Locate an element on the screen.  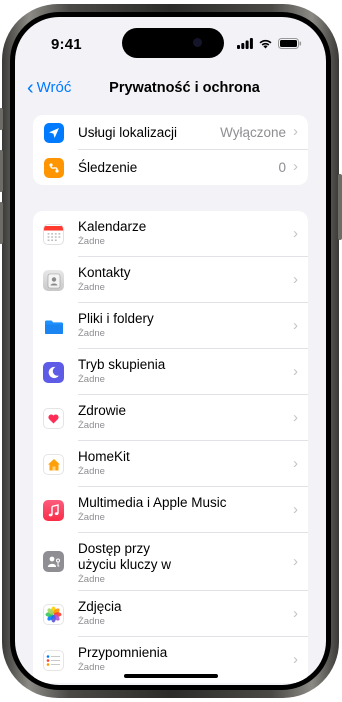
location-services-row: Usługi lokalizacji Wyłączone › is located at coordinates (170, 132).